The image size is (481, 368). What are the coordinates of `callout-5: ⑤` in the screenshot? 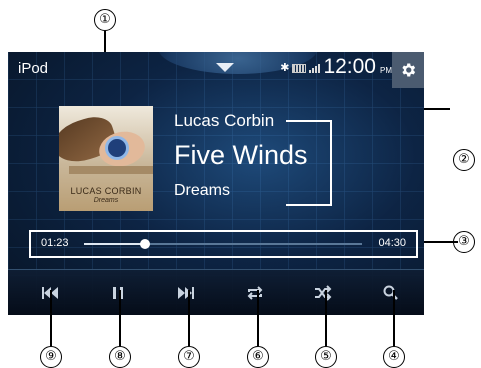 It's located at (326, 357).